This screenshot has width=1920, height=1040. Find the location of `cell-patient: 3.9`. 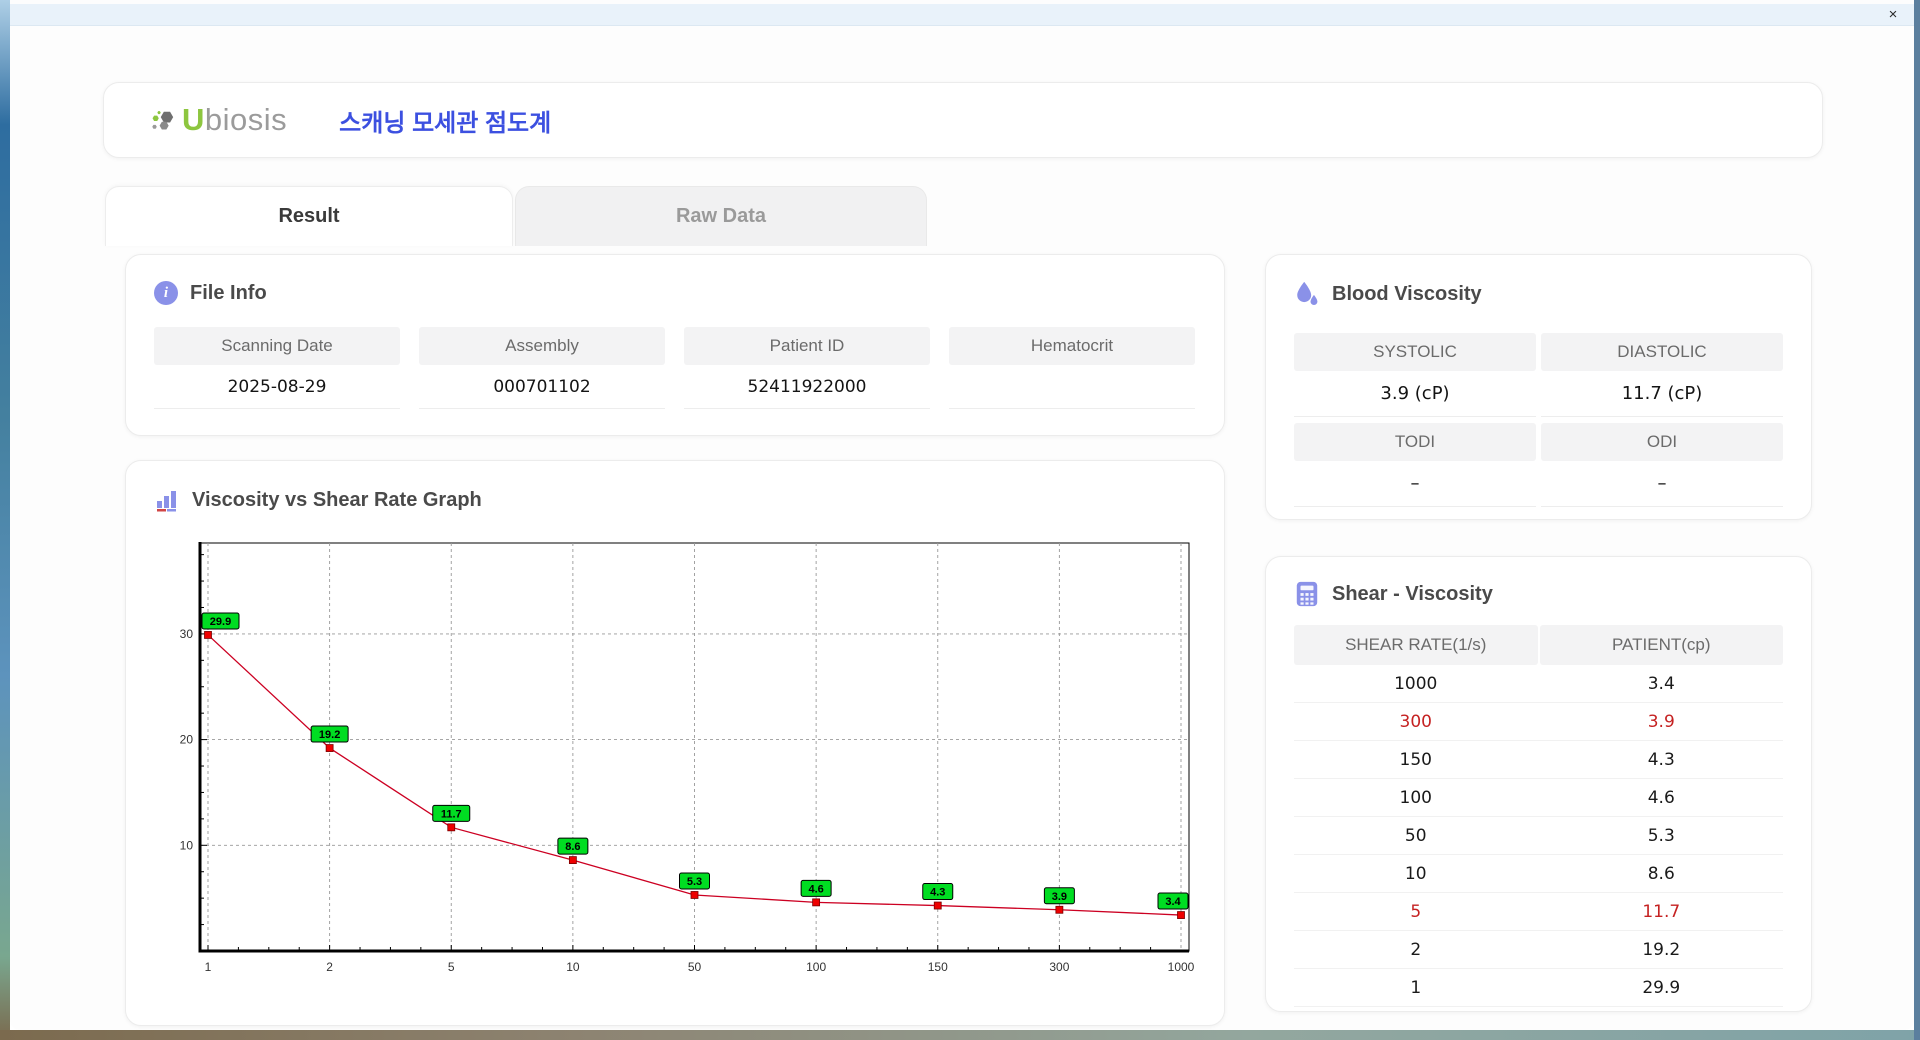

cell-patient: 3.9 is located at coordinates (1661, 721).